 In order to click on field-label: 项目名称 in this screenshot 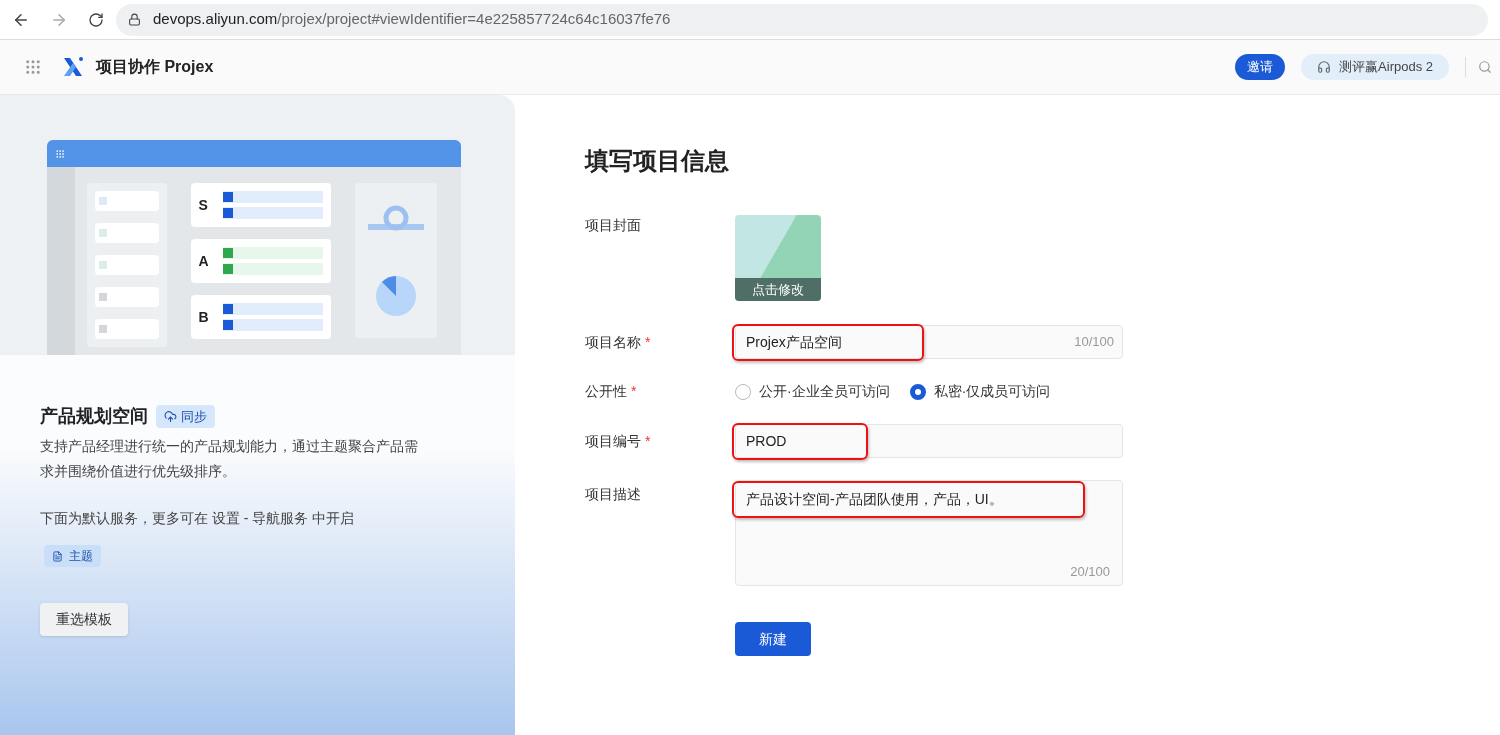, I will do `click(613, 342)`.